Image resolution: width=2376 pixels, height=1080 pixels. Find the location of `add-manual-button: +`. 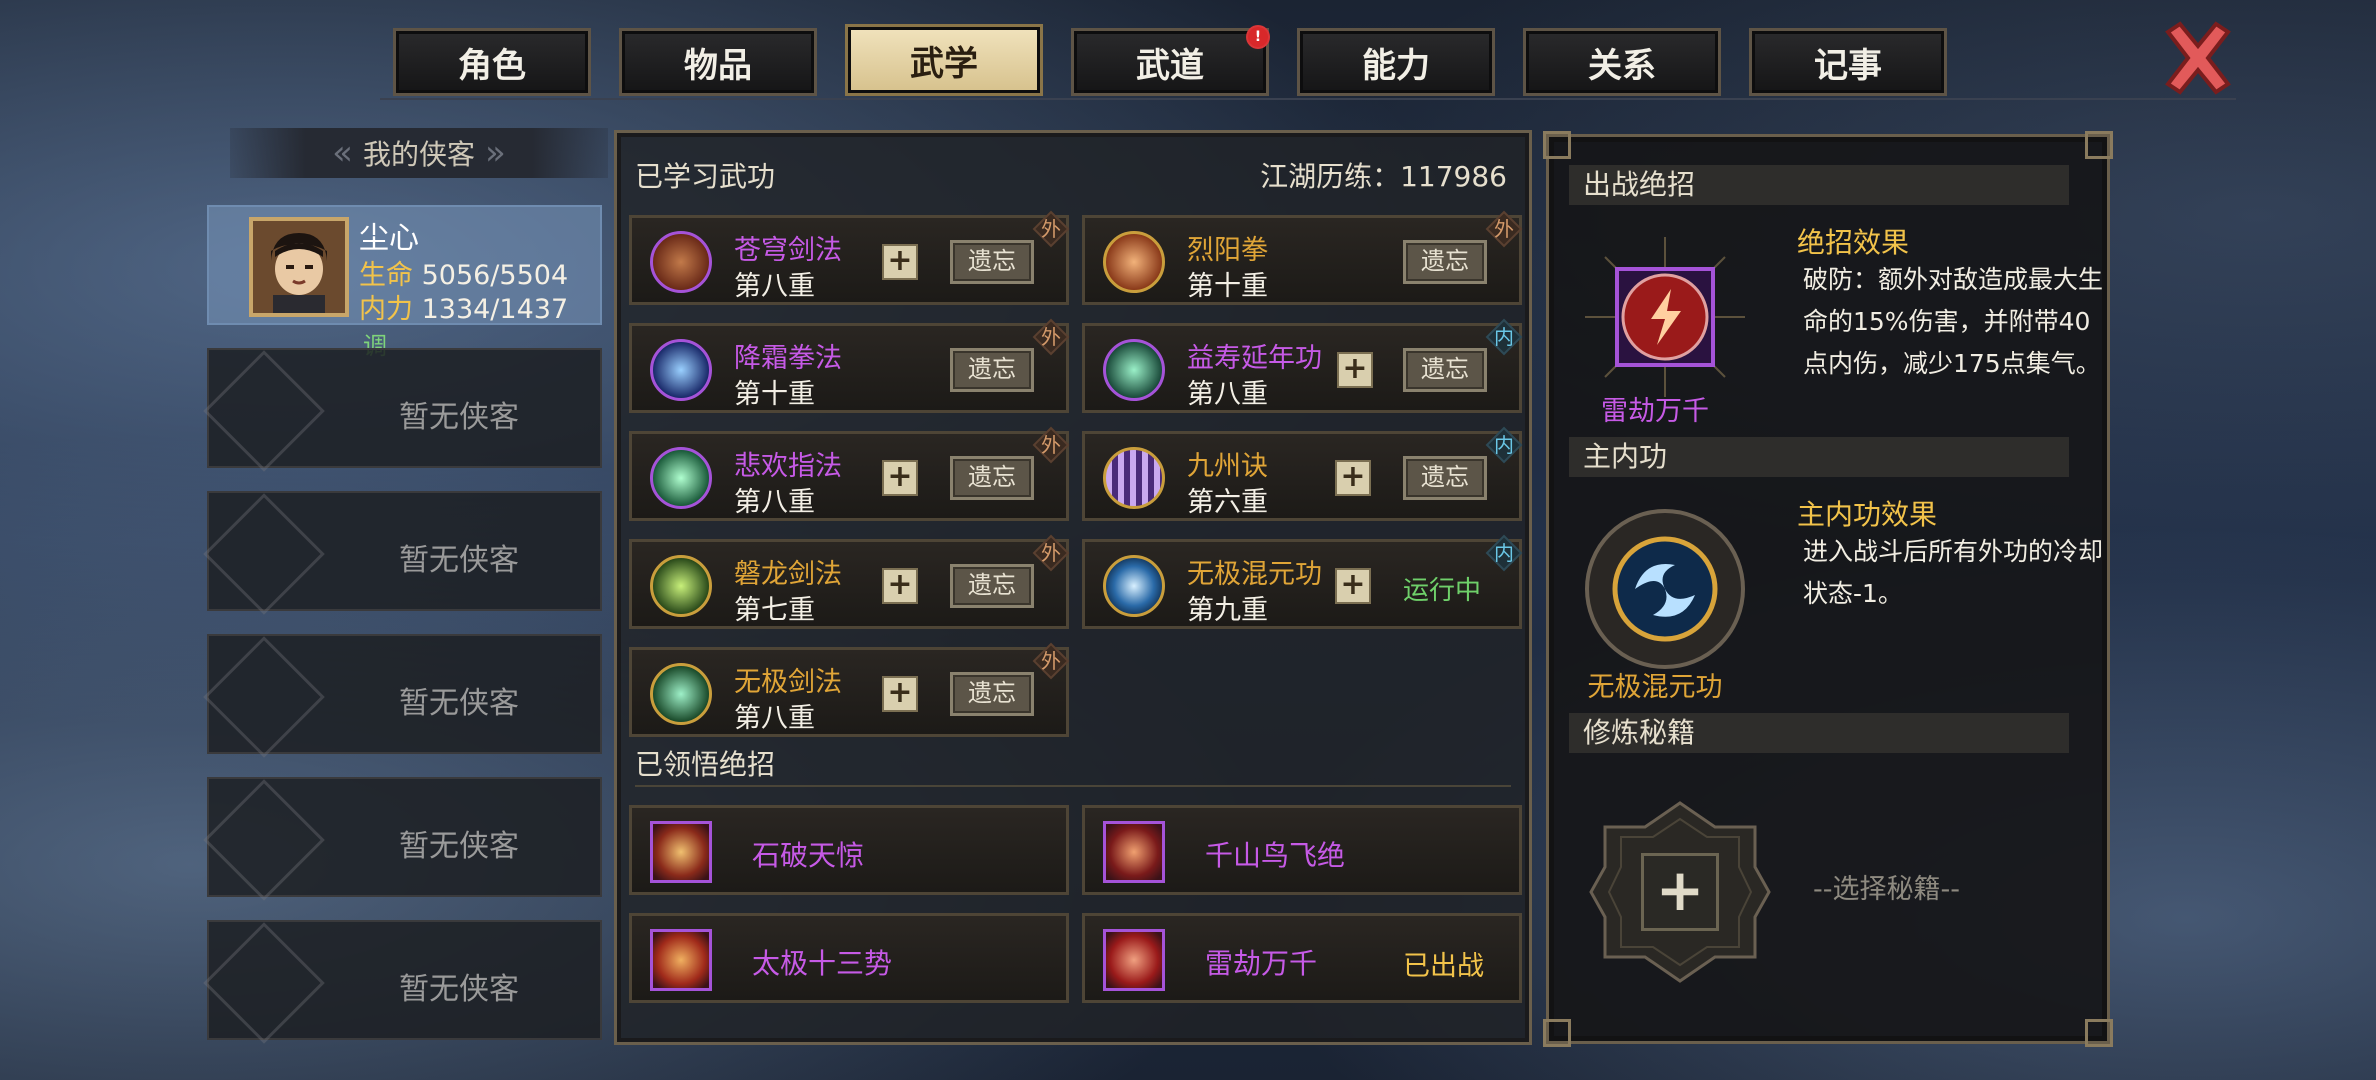

add-manual-button: + is located at coordinates (1680, 892).